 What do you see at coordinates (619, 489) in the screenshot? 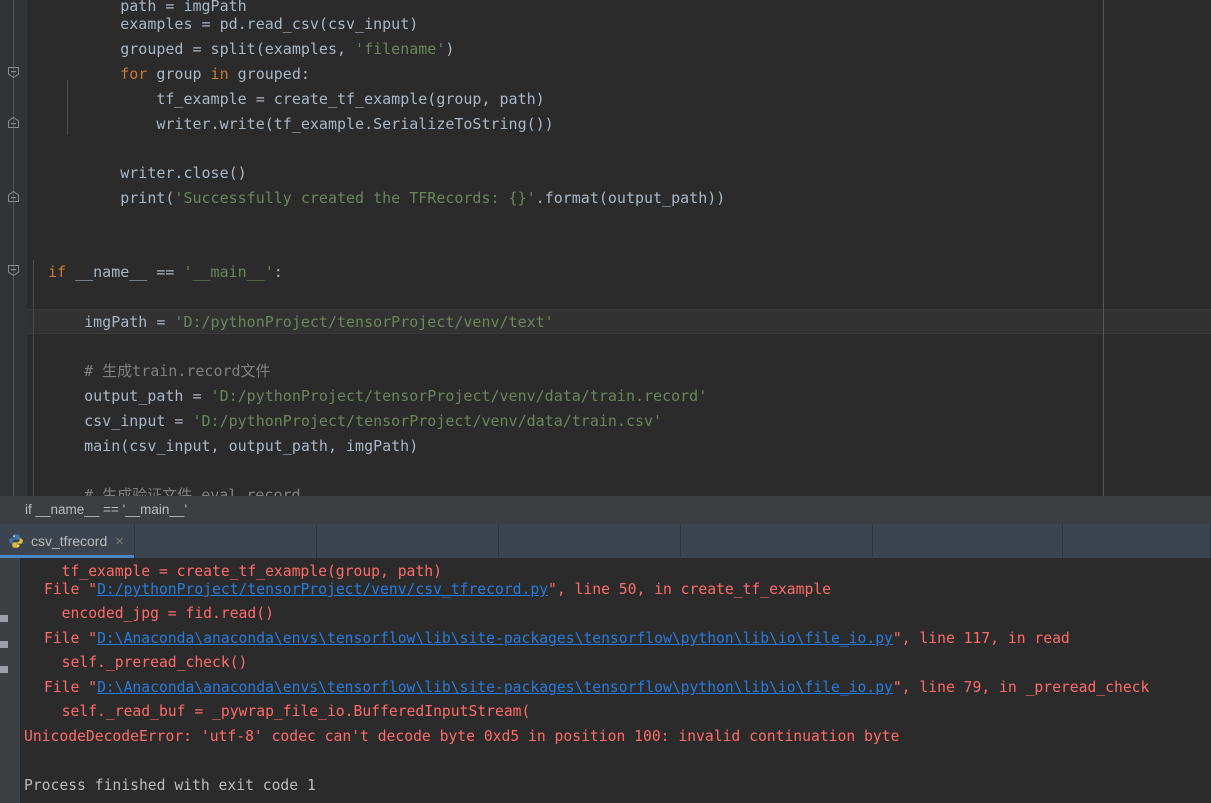
I see `code-line: # 生成验证文件 eval.record` at bounding box center [619, 489].